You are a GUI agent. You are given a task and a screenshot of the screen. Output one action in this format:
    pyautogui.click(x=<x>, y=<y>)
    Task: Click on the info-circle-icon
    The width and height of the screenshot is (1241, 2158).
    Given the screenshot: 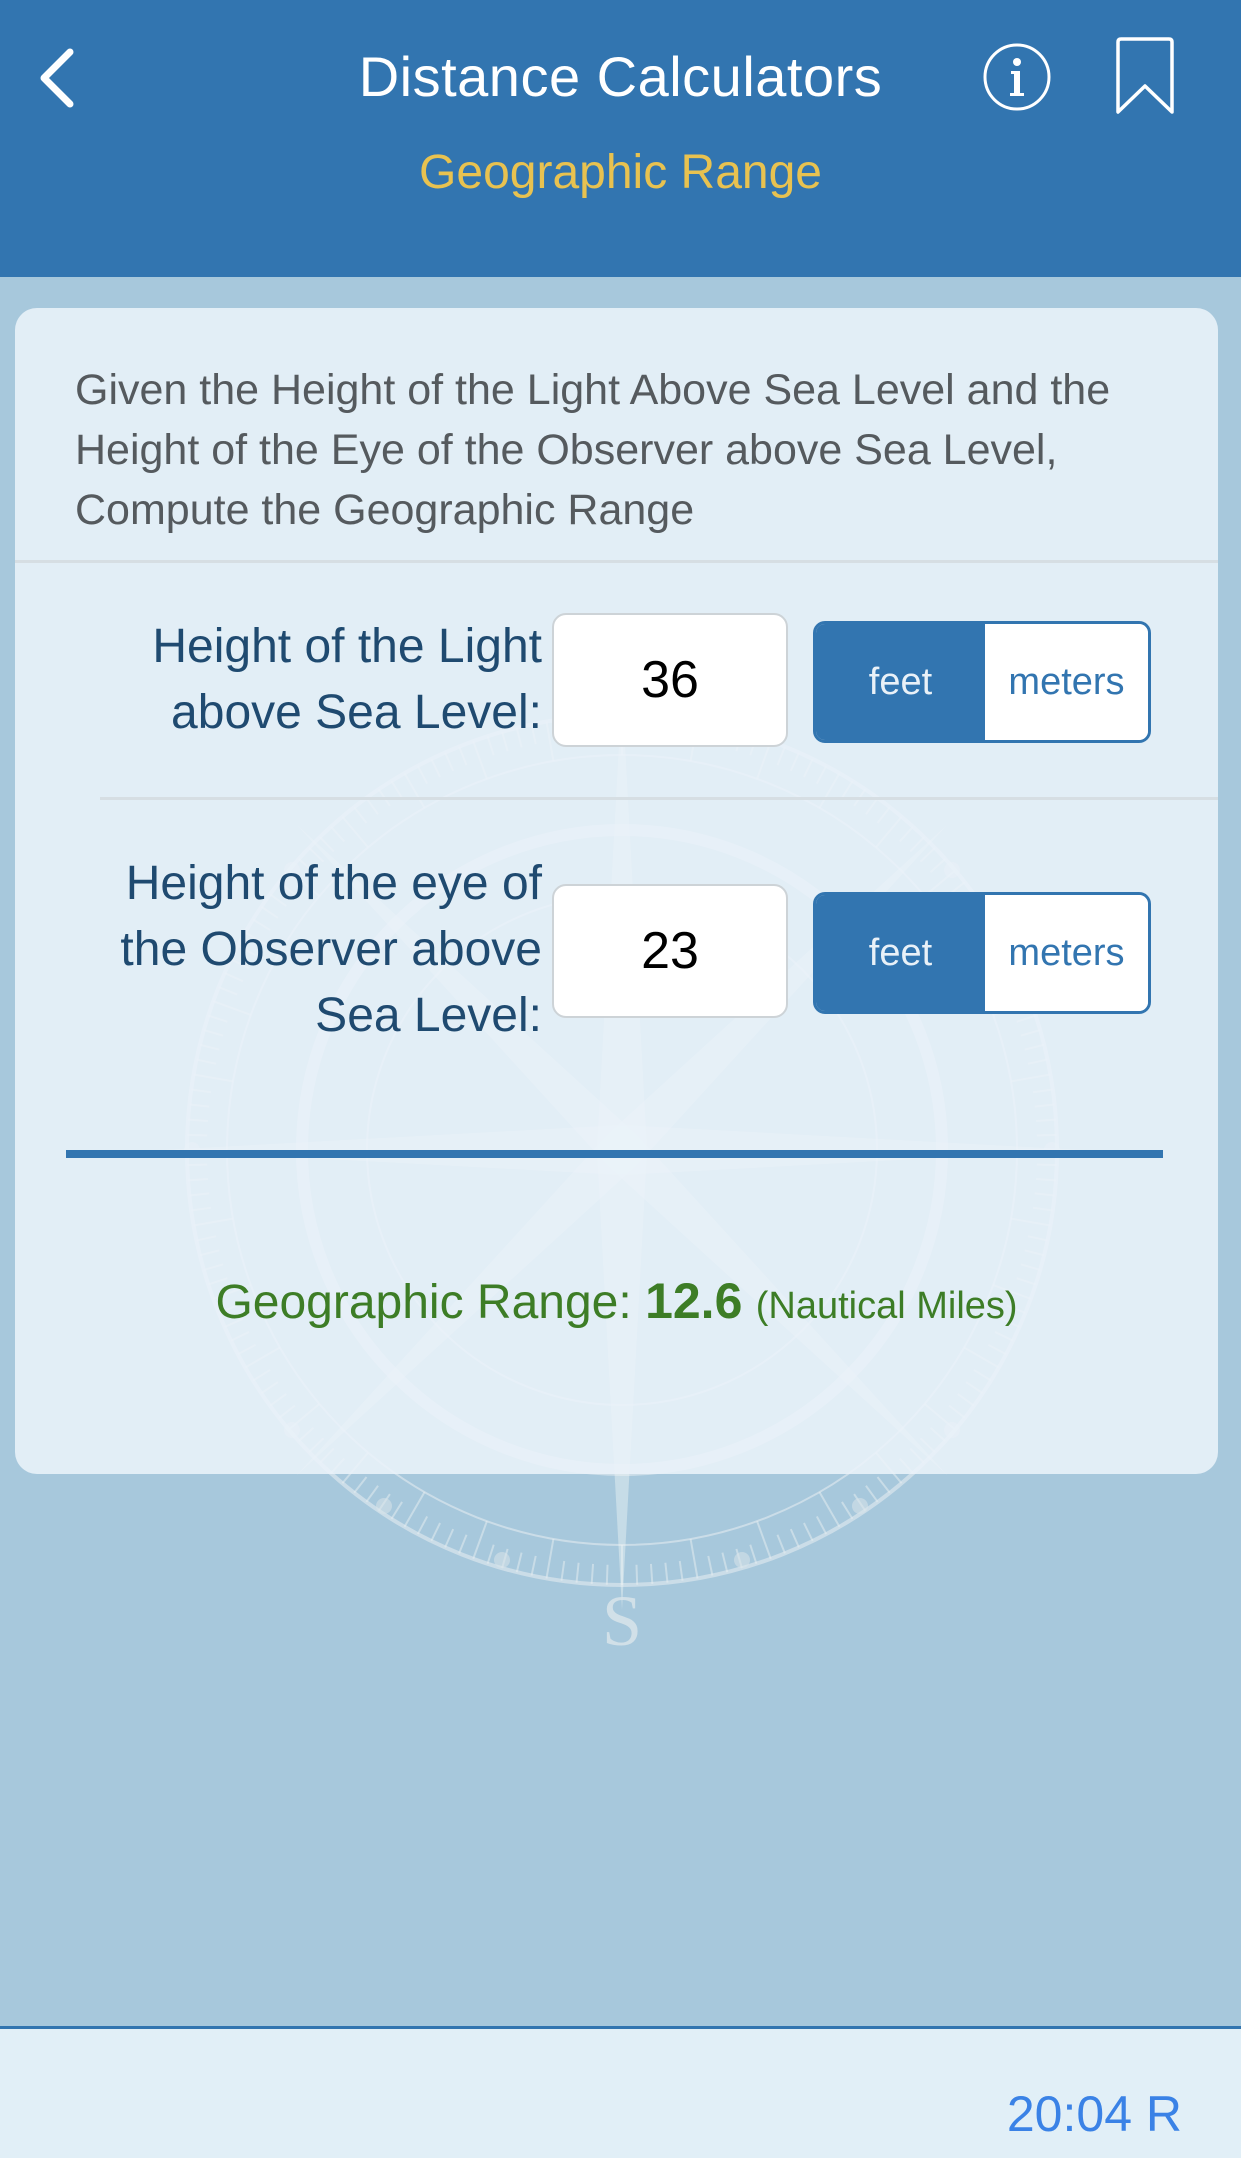 What is the action you would take?
    pyautogui.click(x=1017, y=77)
    